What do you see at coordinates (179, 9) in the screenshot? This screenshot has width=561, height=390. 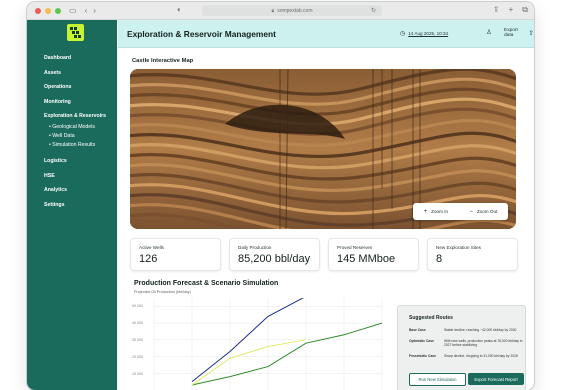 I see `shield-icon: ◐` at bounding box center [179, 9].